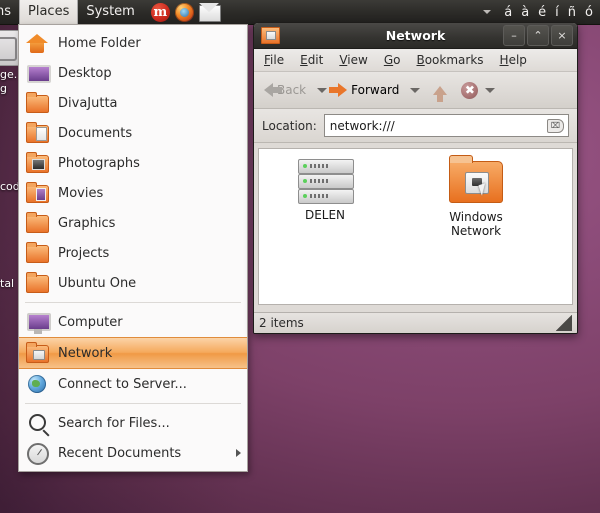 The height and width of the screenshot is (513, 600). I want to click on photographs-folder-icon, so click(37, 163).